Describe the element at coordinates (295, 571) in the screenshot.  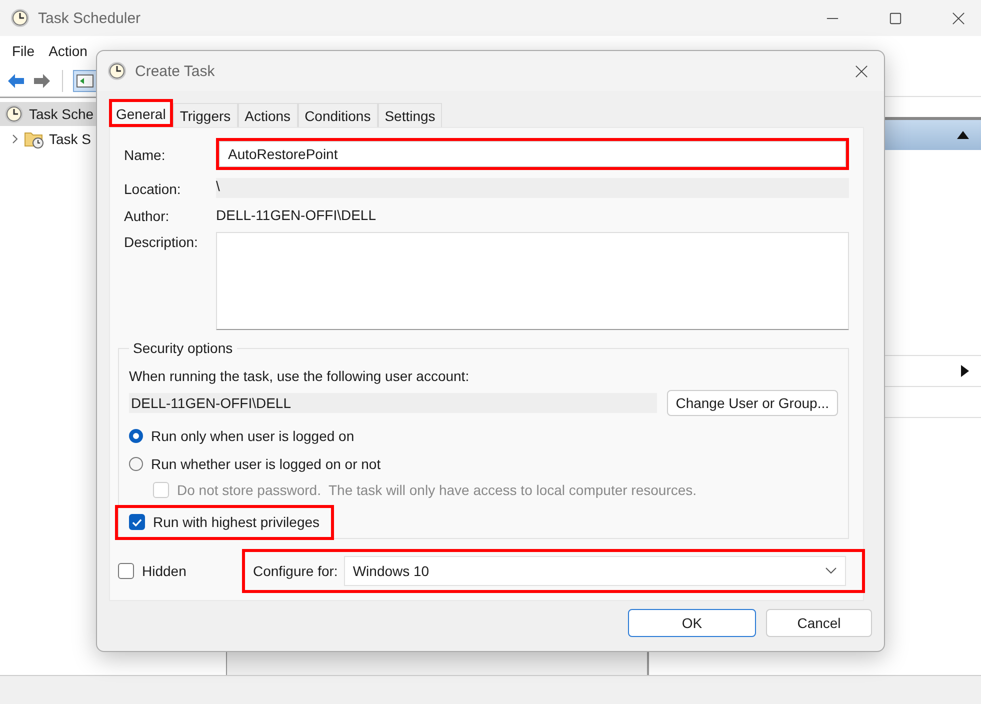
I see `field-label: Configure for:` at that location.